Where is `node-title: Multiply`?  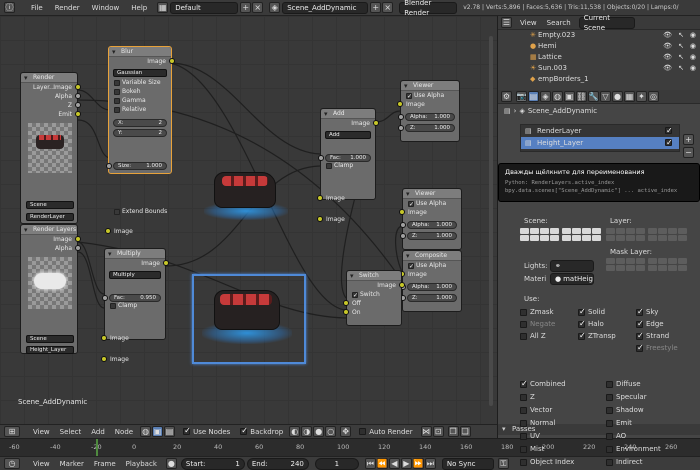
node-title: Multiply is located at coordinates (135, 254).